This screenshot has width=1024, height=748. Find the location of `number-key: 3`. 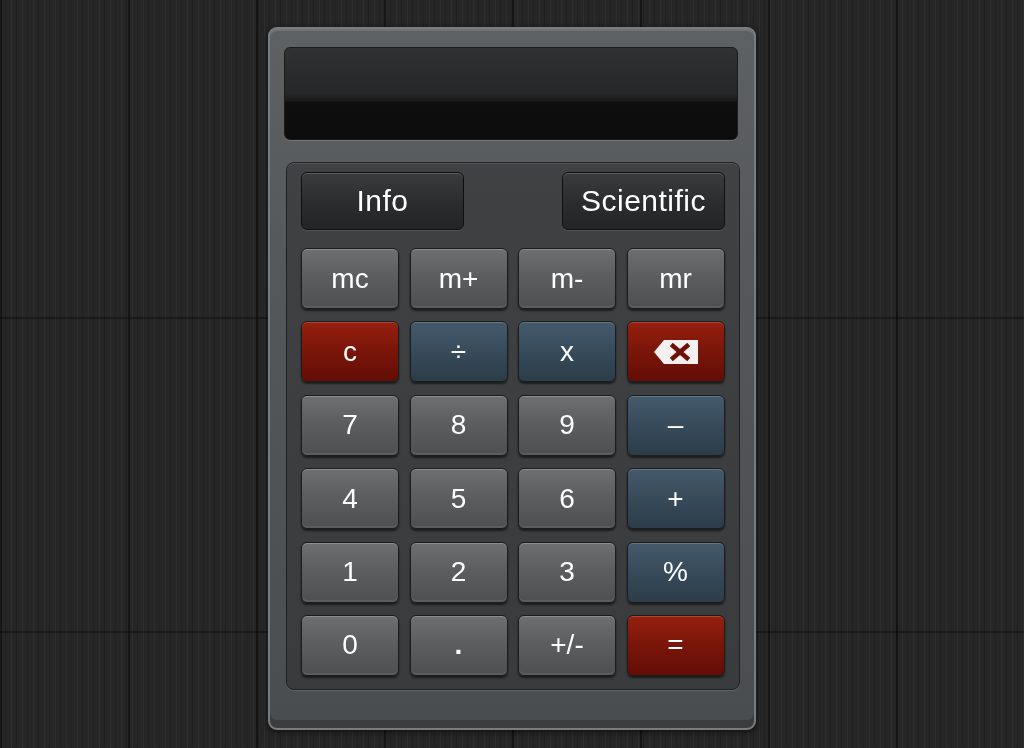

number-key: 3 is located at coordinates (567, 572).